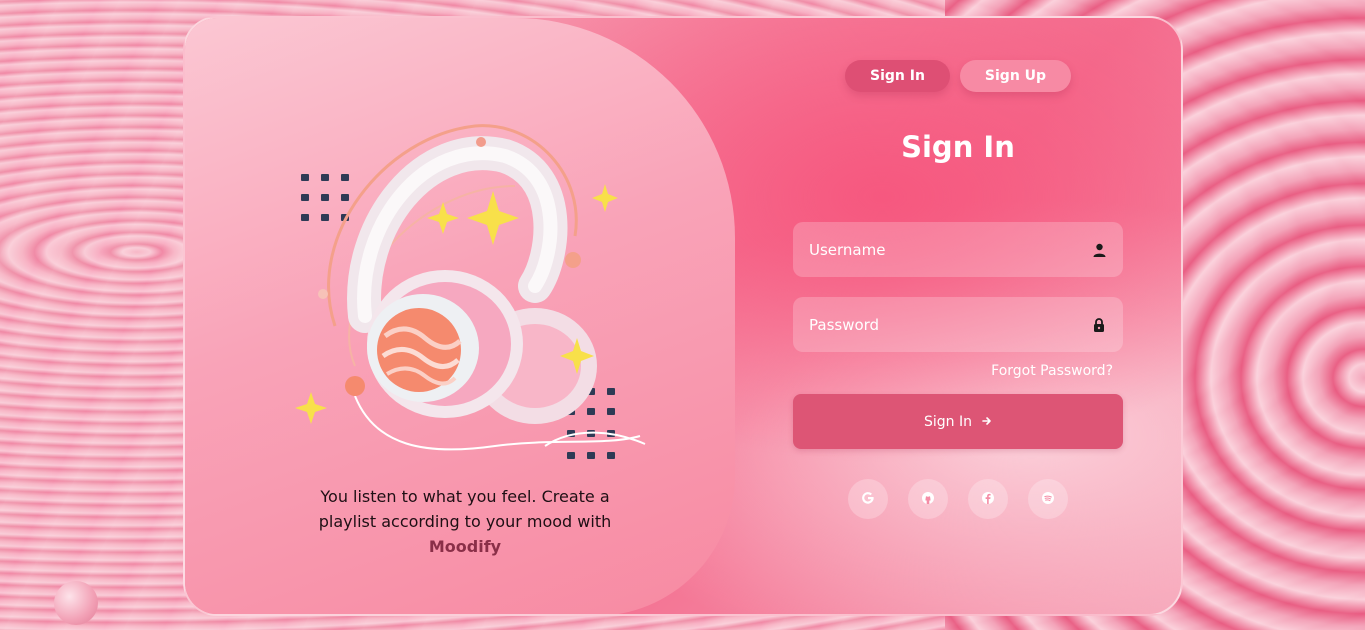  I want to click on form-title: Sign In, so click(958, 147).